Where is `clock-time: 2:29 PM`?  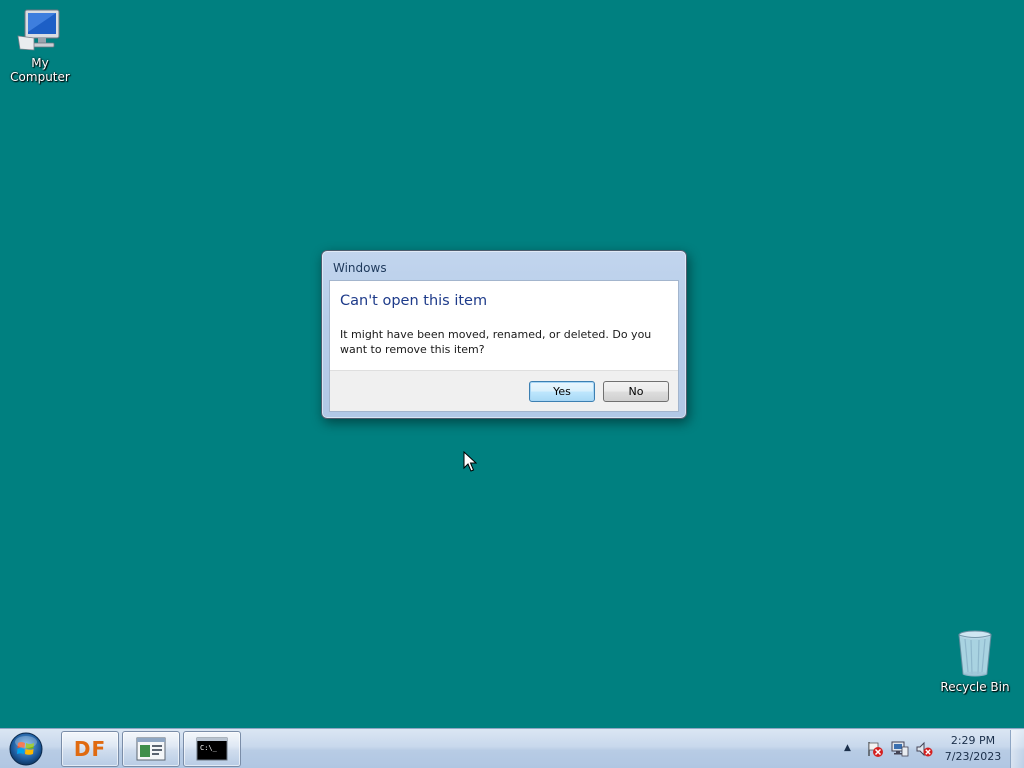
clock-time: 2:29 PM is located at coordinates (973, 740).